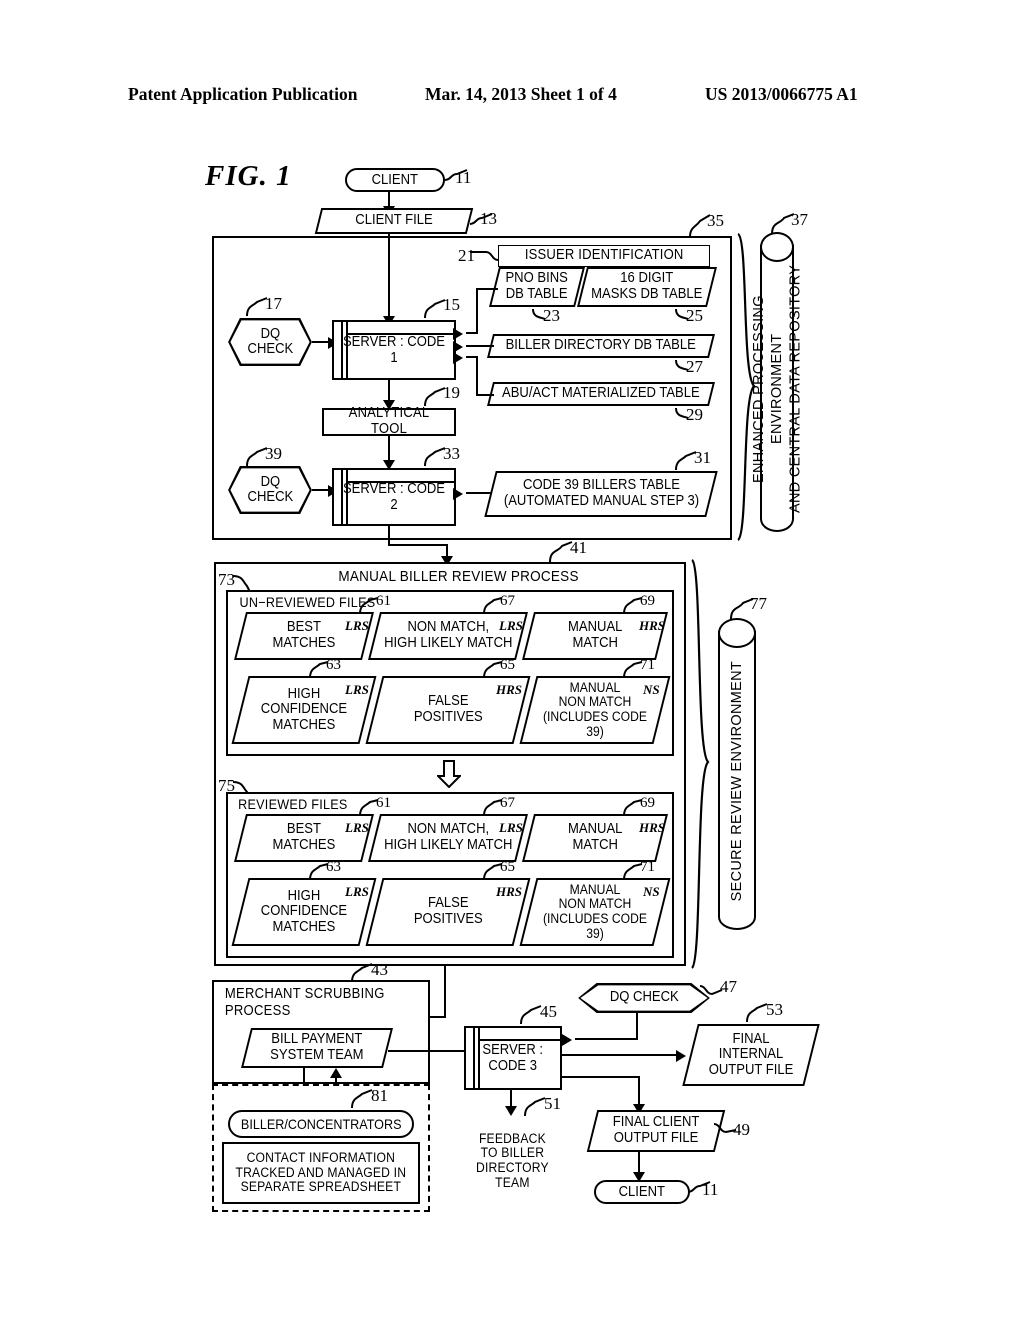 The height and width of the screenshot is (1320, 1024). Describe the element at coordinates (379, 1095) in the screenshot. I see `ref-81: 81` at that location.